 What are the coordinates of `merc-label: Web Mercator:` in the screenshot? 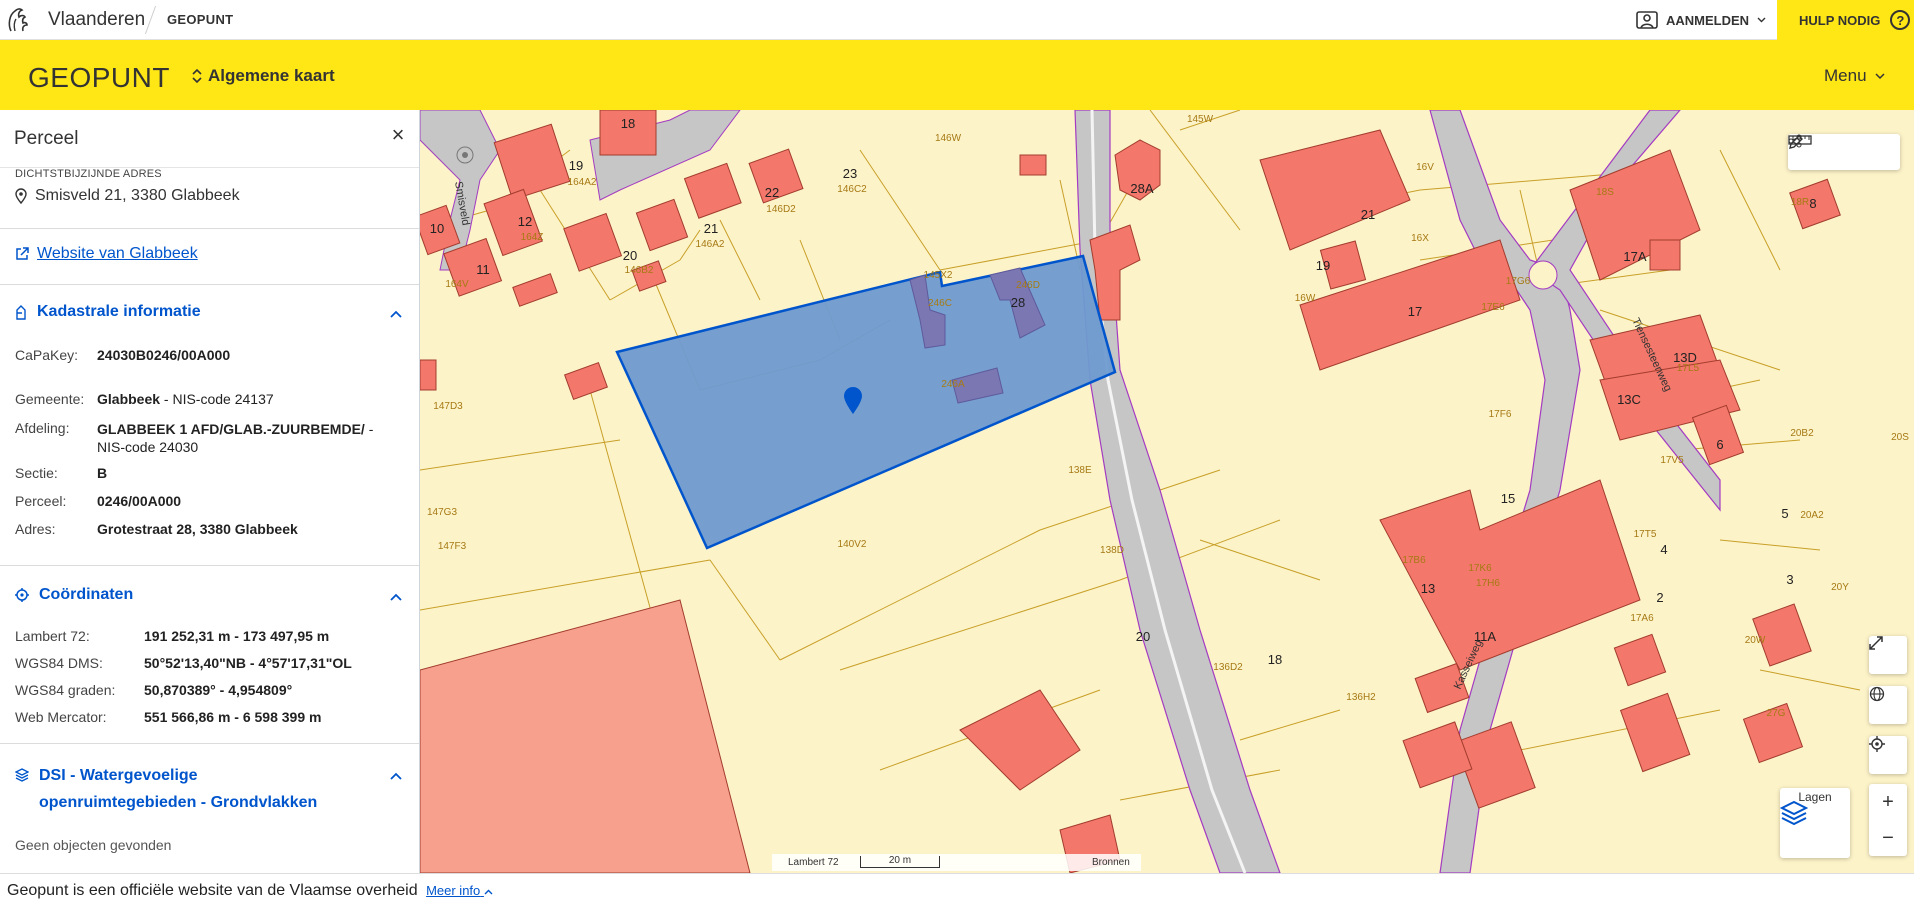 It's located at (61, 717).